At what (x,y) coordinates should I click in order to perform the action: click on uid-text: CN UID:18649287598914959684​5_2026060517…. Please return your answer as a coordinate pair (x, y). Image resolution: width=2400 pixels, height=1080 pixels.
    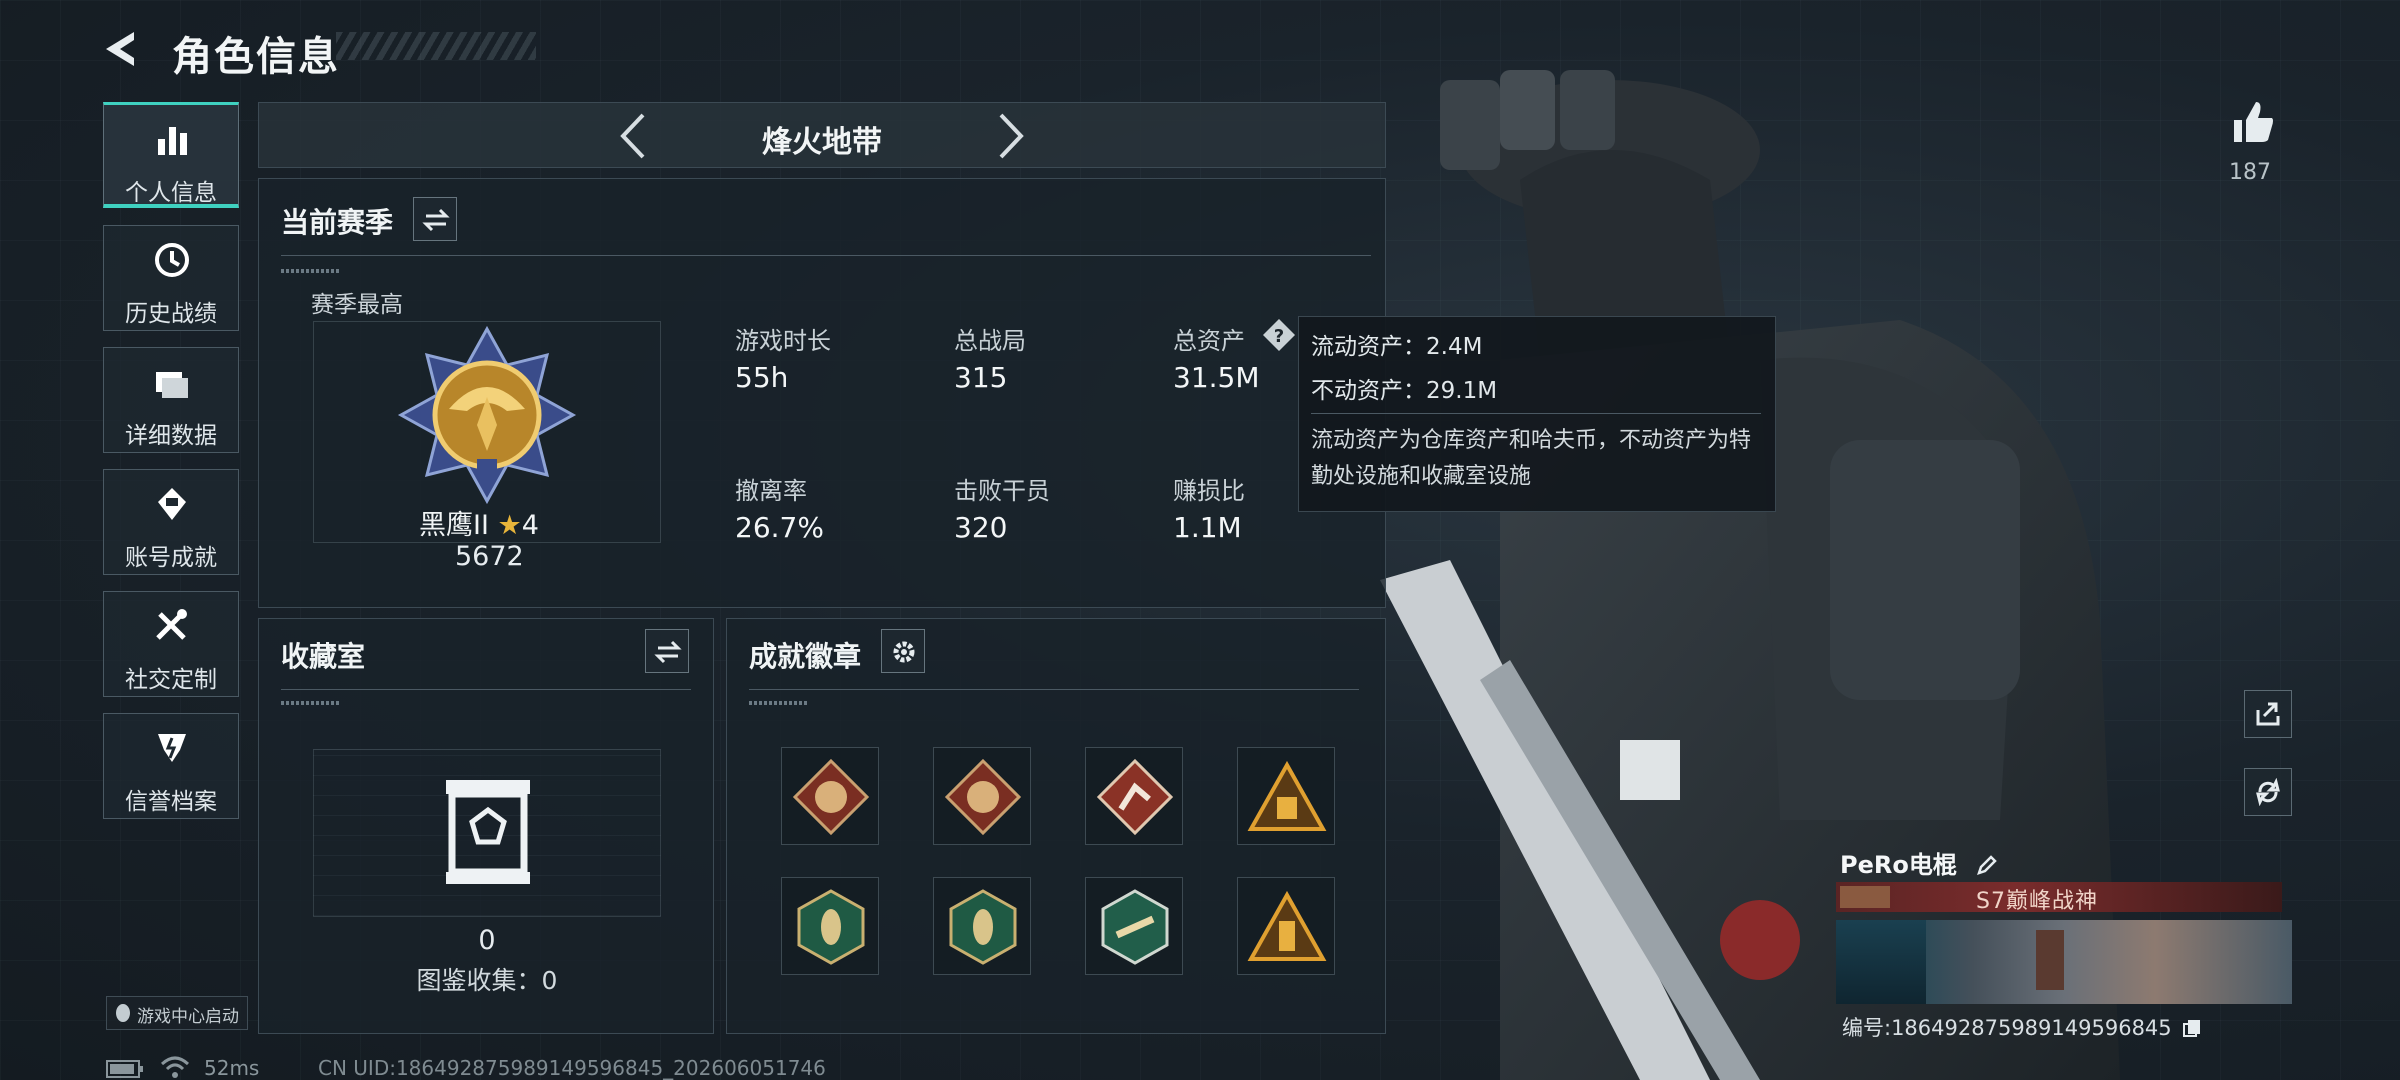
    Looking at the image, I should click on (572, 1068).